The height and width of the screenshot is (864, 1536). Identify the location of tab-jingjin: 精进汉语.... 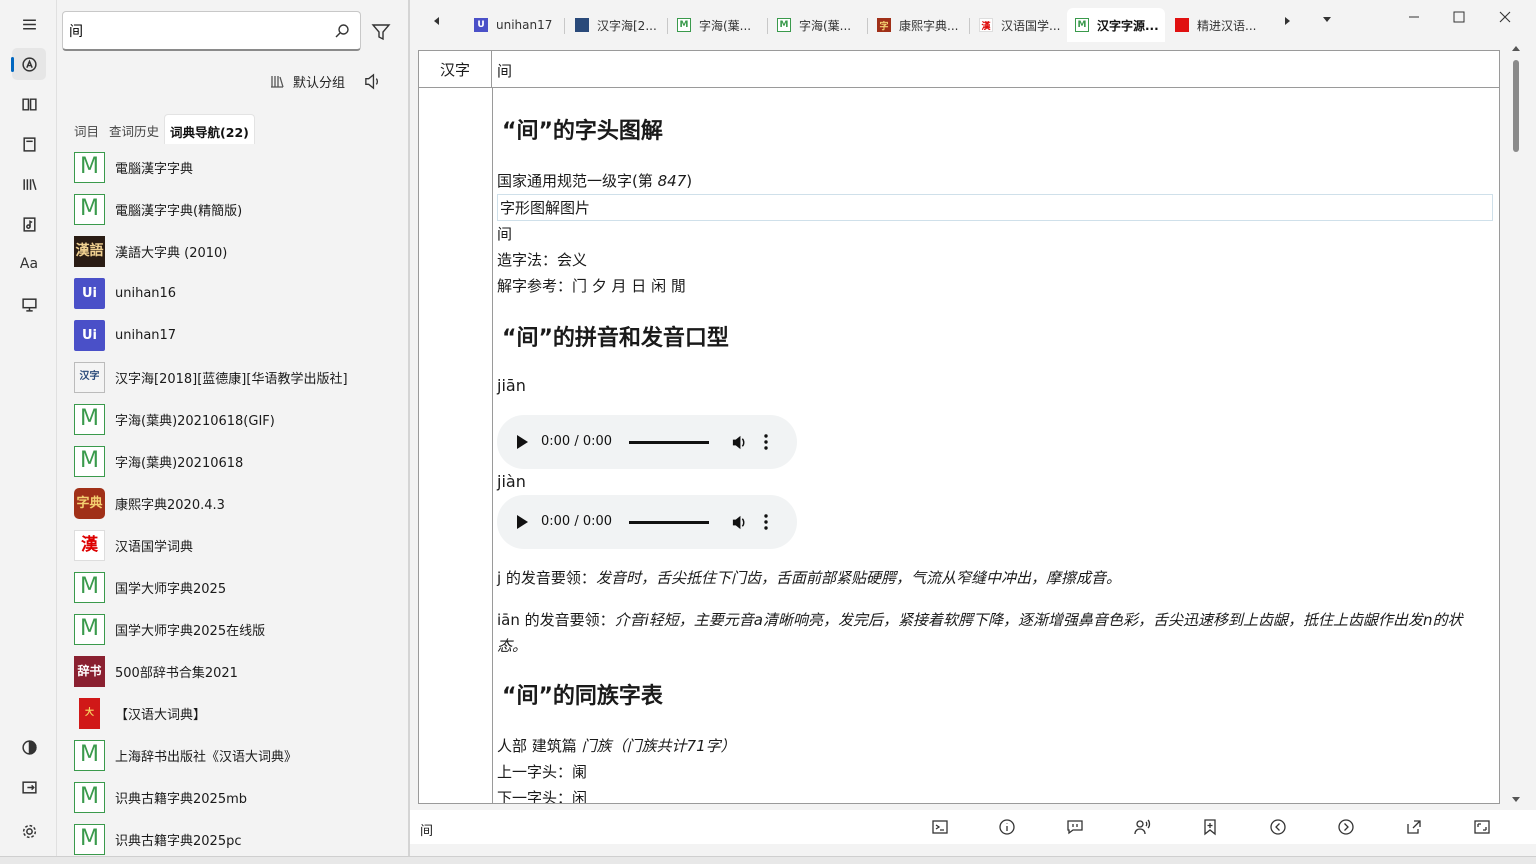
(1215, 25).